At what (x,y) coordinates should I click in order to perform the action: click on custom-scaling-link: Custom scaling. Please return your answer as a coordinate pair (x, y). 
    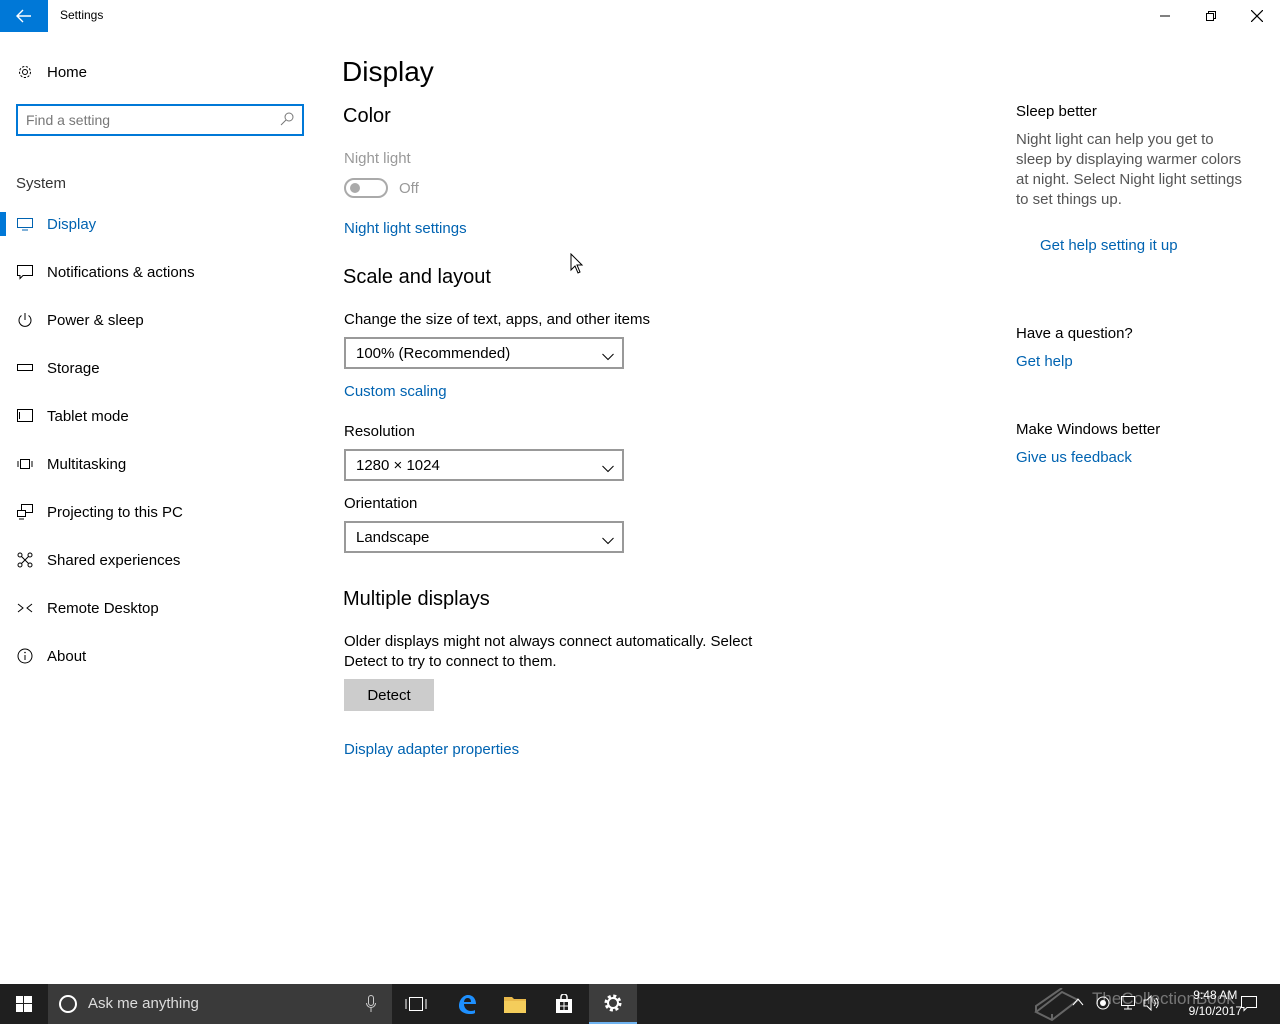
    Looking at the image, I should click on (395, 391).